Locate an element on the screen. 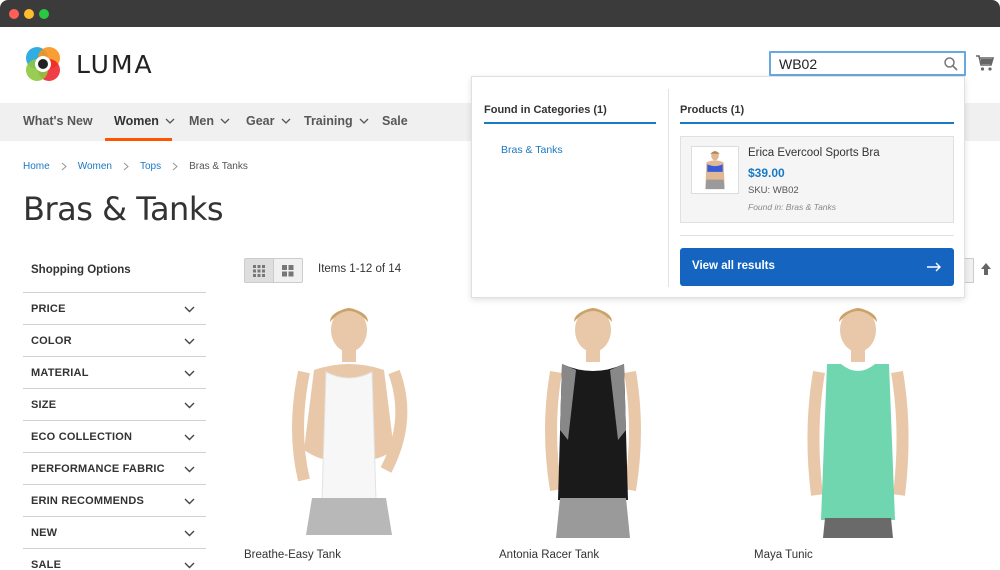 This screenshot has height=570, width=1000. nav-item-gear: Gear is located at coordinates (268, 121).